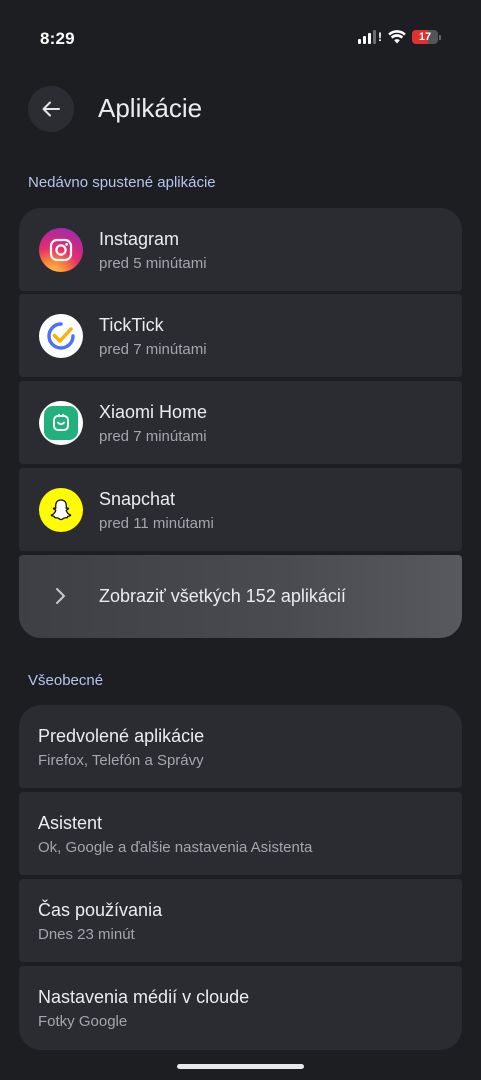  Describe the element at coordinates (83, 1021) in the screenshot. I see `setting-subtitle: Fotky Google` at that location.